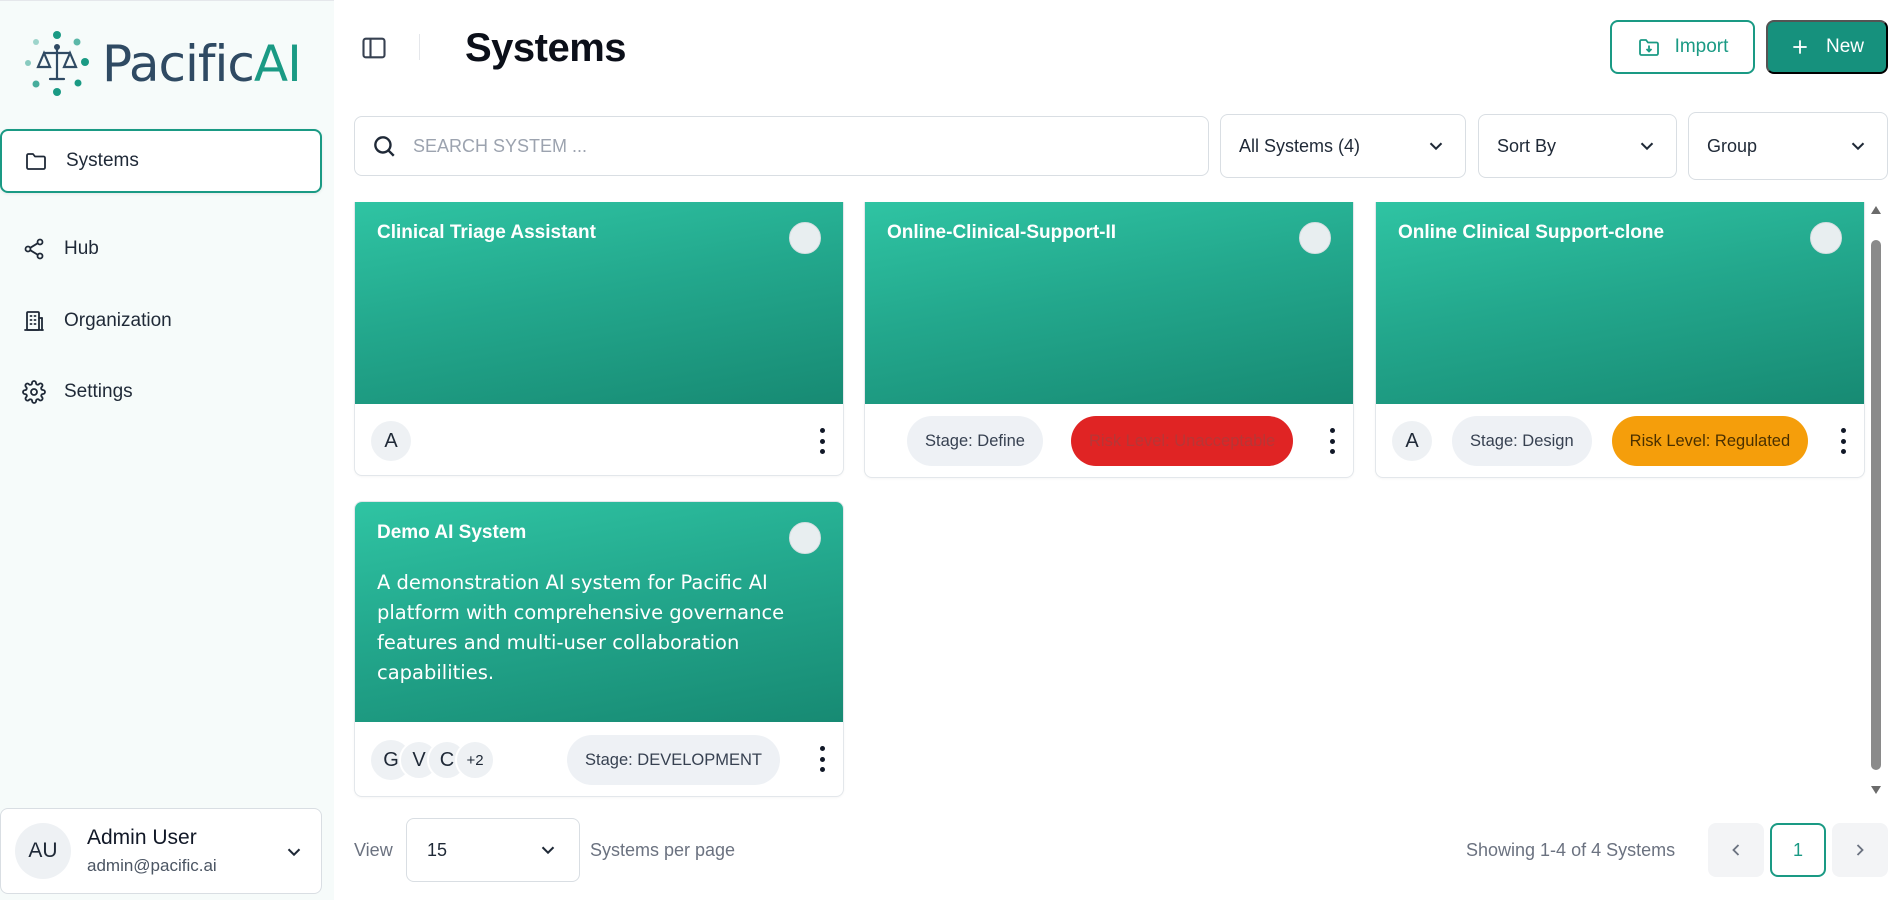 The image size is (1895, 900). I want to click on sidebar-item-label: Settings, so click(98, 391).